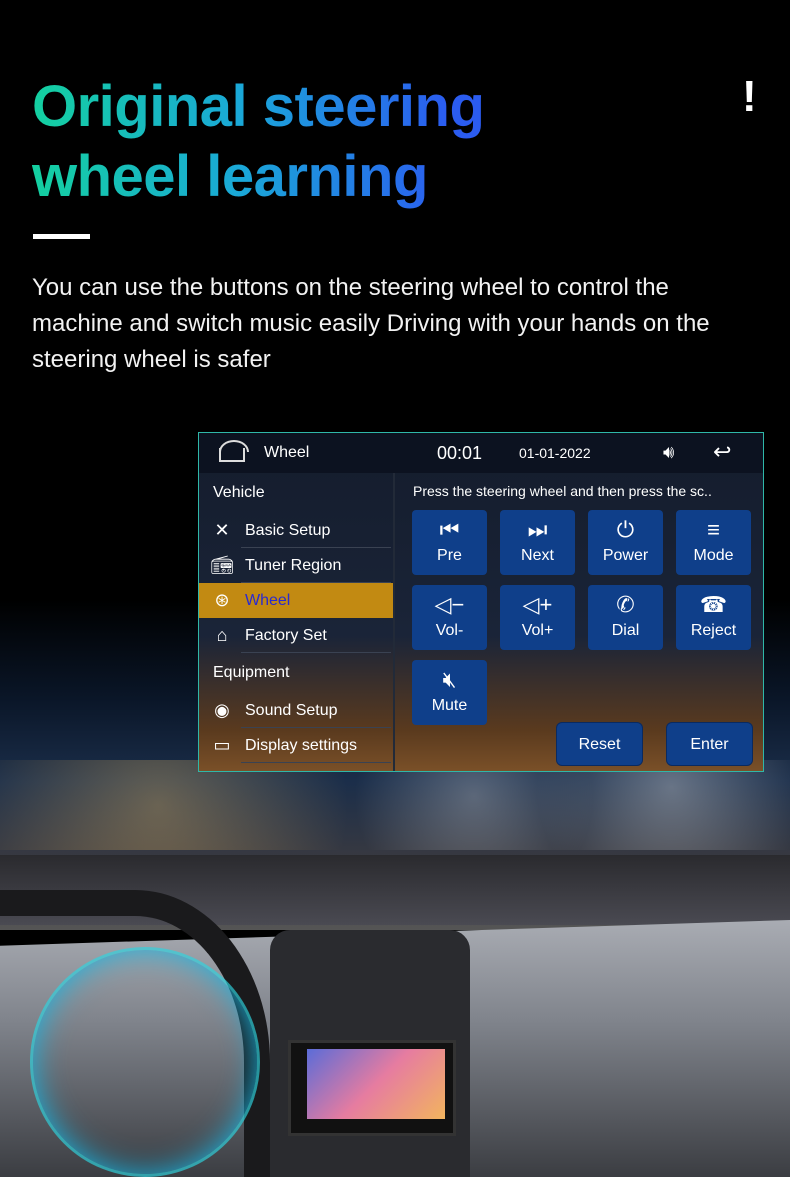  I want to click on pre-button: ⏮︎ Pre, so click(449, 542).